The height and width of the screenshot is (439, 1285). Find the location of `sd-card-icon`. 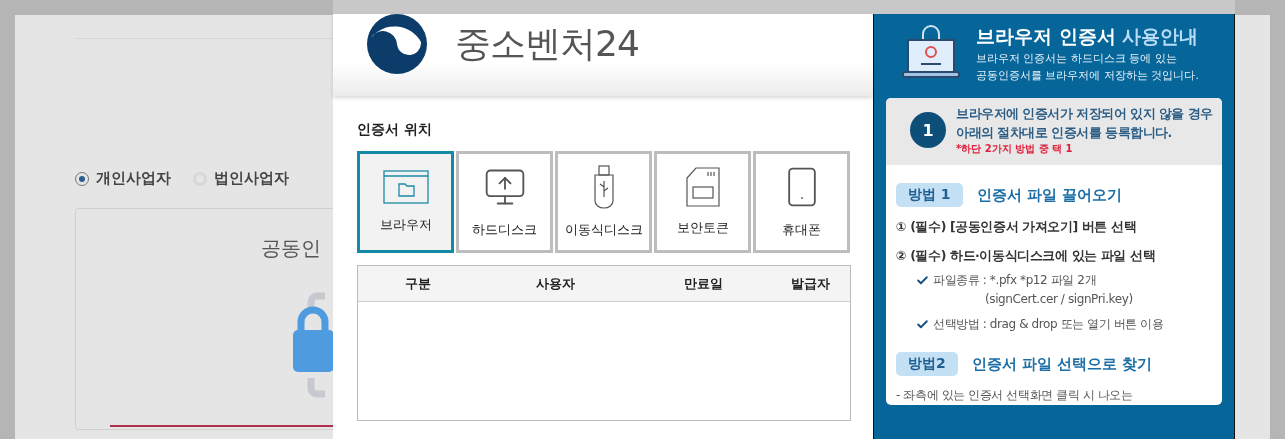

sd-card-icon is located at coordinates (702, 187).